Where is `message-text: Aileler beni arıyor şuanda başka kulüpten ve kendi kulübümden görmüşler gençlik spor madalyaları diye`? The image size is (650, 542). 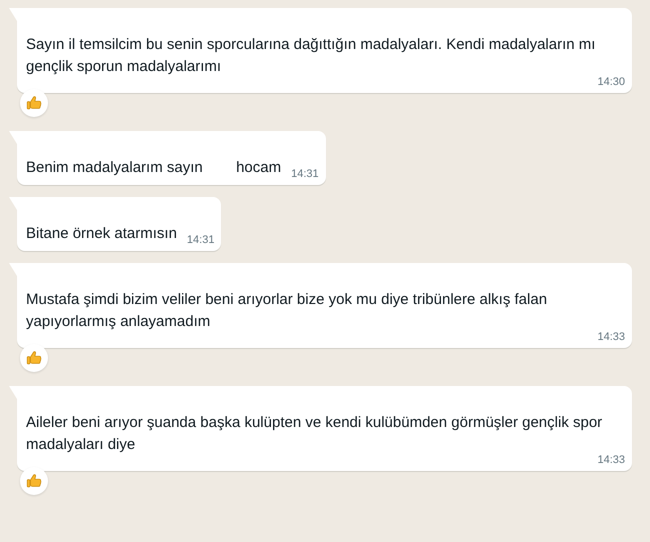 message-text: Aileler beni arıyor şuanda başka kulüpten ve kendi kulübümden görmüşler gençlik spor madalyaları diye is located at coordinates (315, 434).